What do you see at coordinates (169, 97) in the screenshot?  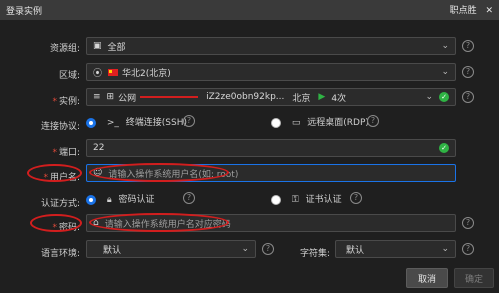 I see `redacted-block` at bounding box center [169, 97].